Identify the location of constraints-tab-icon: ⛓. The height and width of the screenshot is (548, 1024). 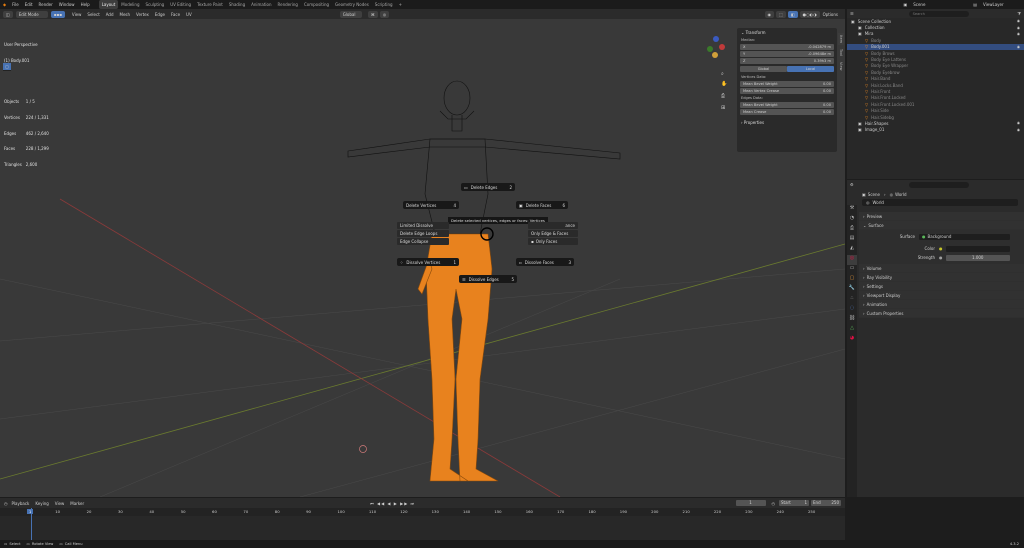
(852, 320).